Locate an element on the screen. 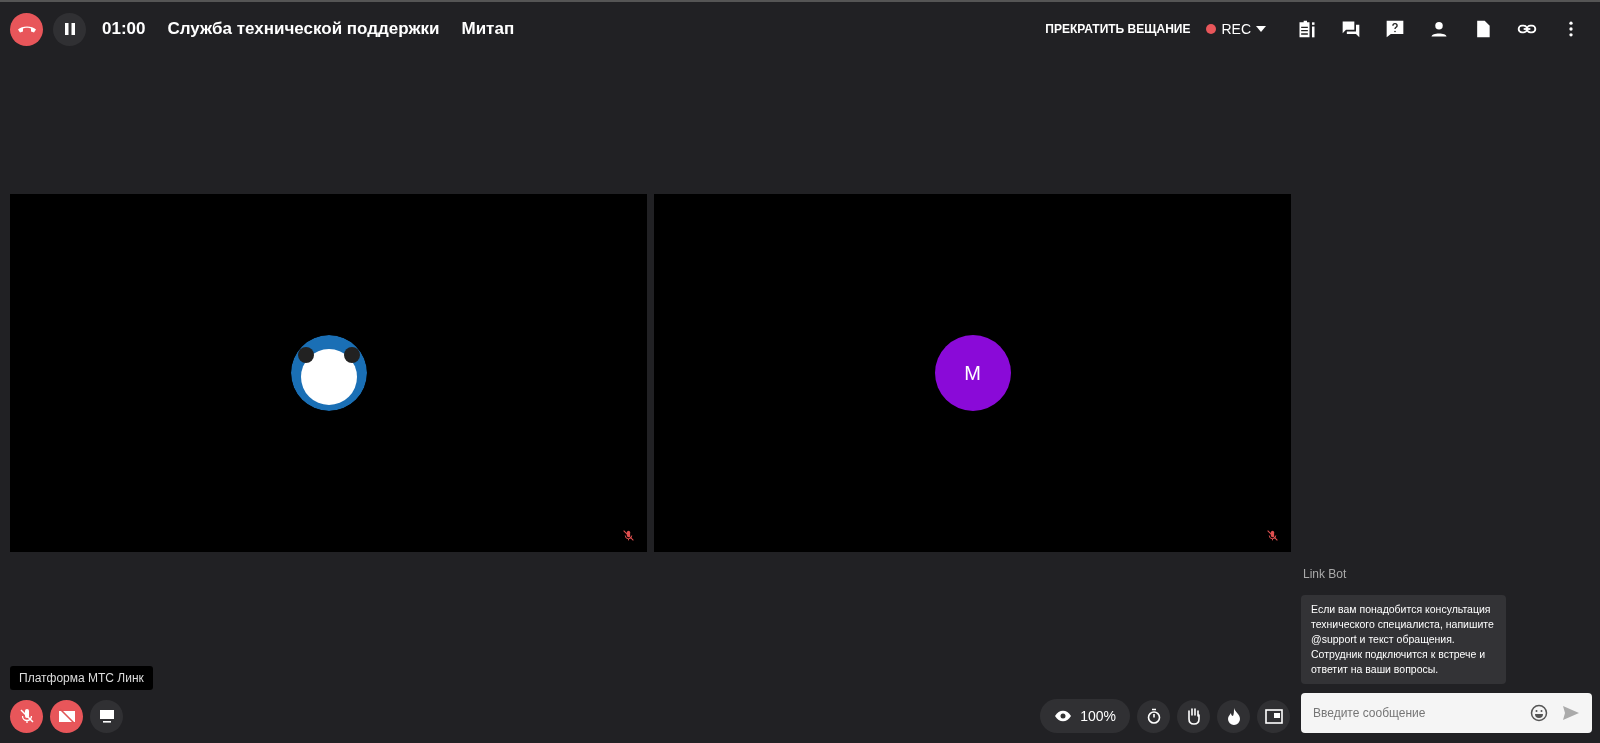  person-icon is located at coordinates (1439, 29).